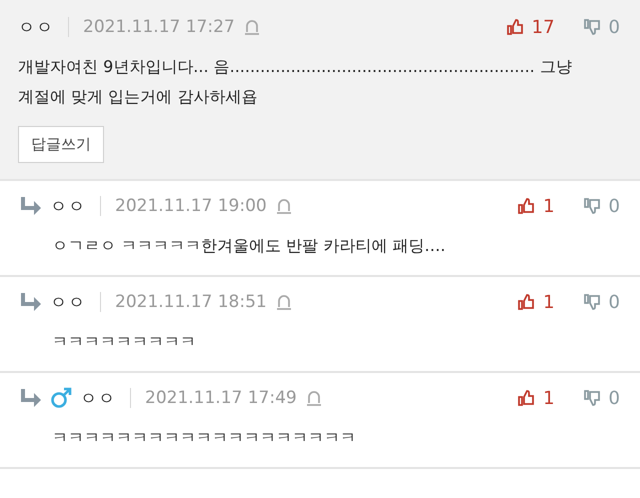 This screenshot has height=498, width=640. What do you see at coordinates (543, 27) in the screenshot?
I see `like-count: 17` at bounding box center [543, 27].